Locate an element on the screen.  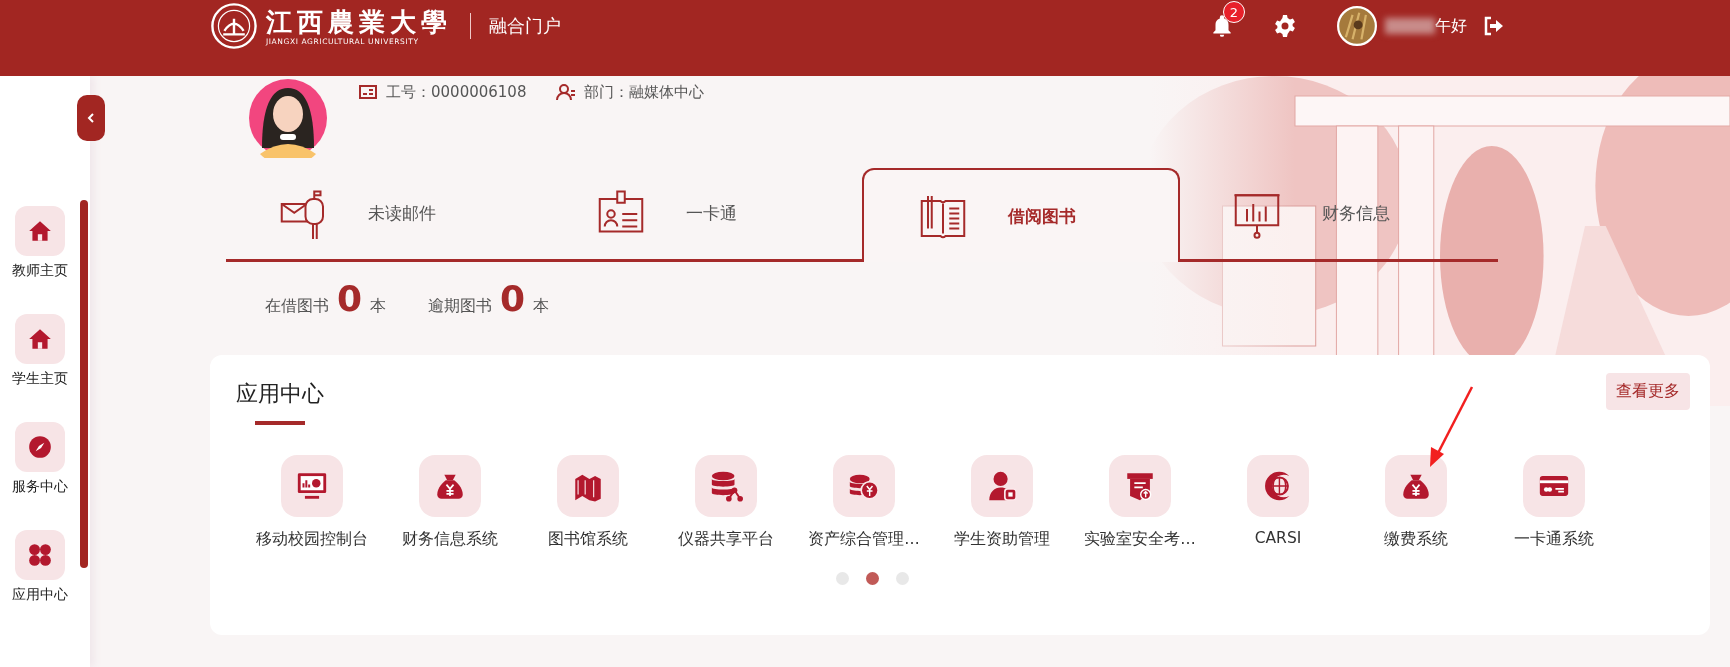
sidebar-label: 服务中心 is located at coordinates (40, 487).